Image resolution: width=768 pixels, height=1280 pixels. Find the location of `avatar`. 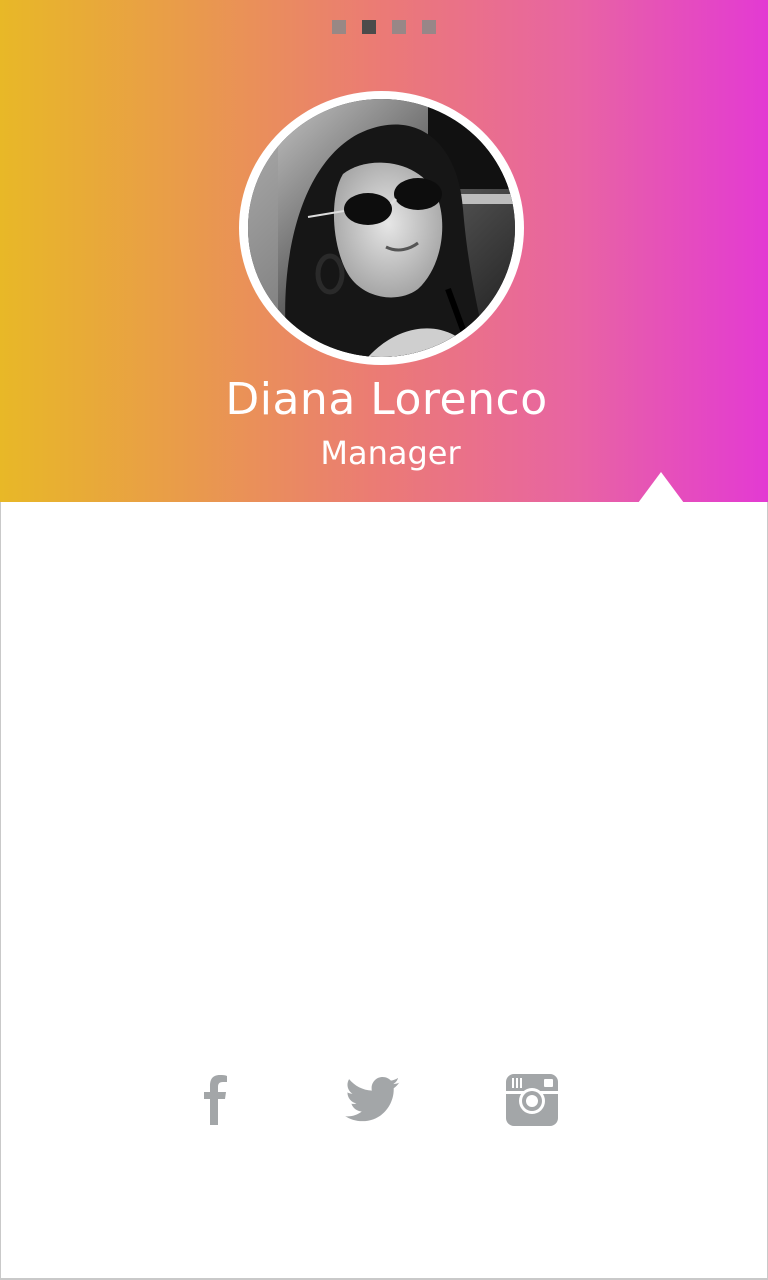

avatar is located at coordinates (381, 228).